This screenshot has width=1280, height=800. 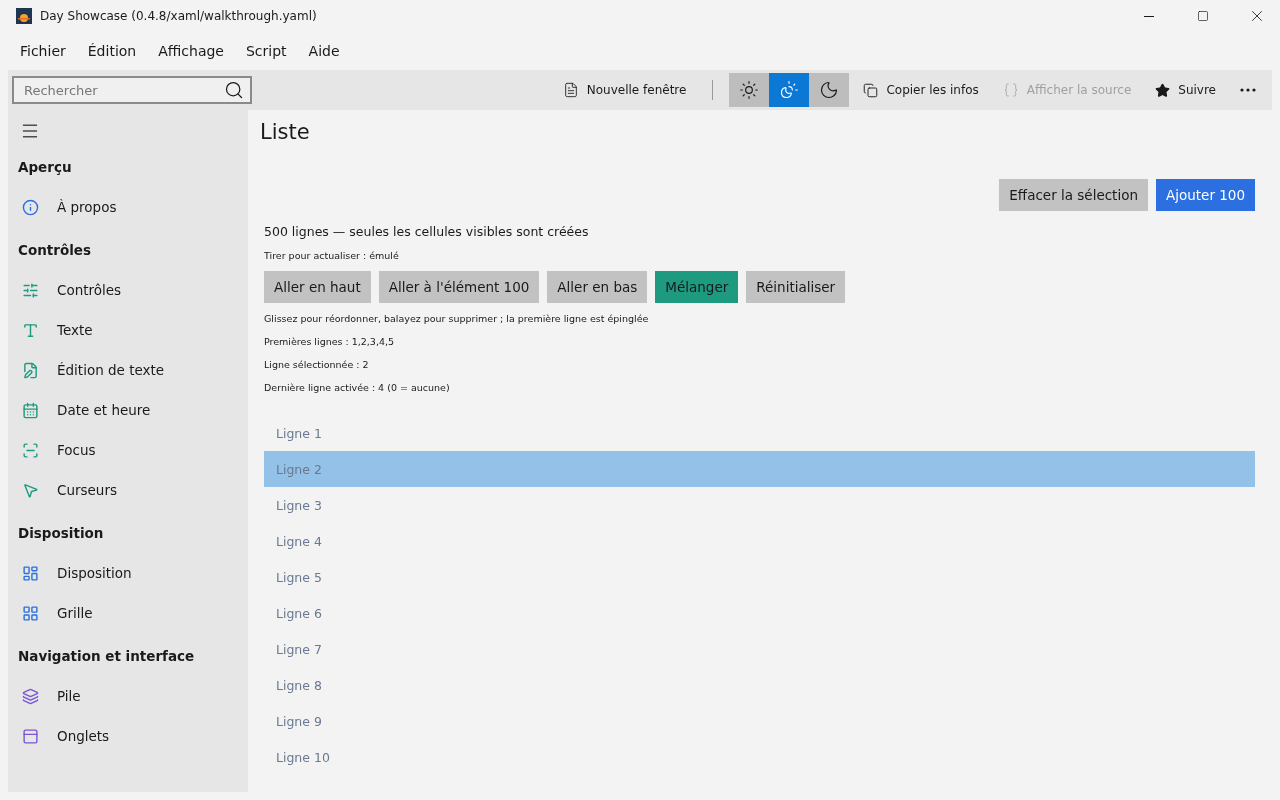 What do you see at coordinates (30, 736) in the screenshot?
I see `tabs-icon` at bounding box center [30, 736].